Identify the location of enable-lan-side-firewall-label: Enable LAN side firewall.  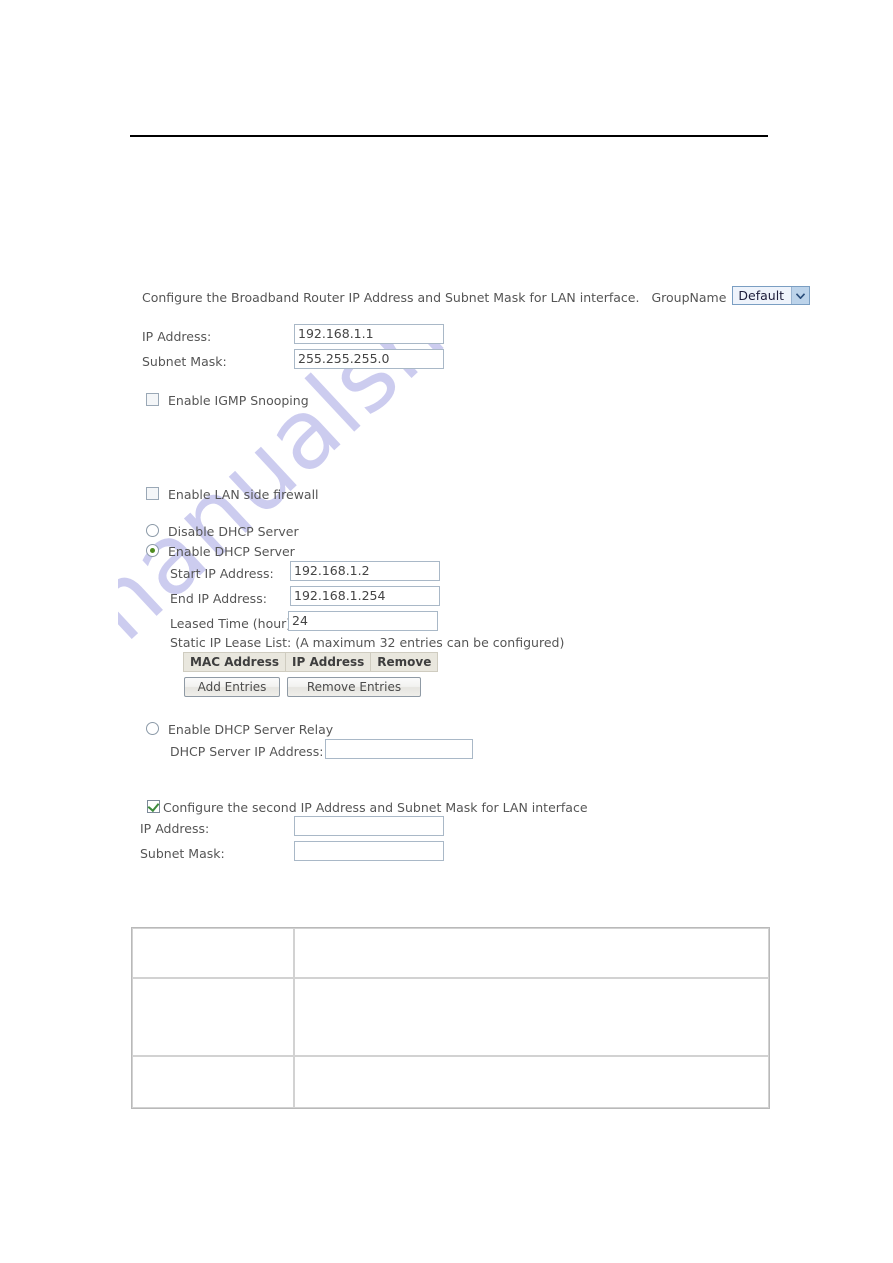
(243, 494).